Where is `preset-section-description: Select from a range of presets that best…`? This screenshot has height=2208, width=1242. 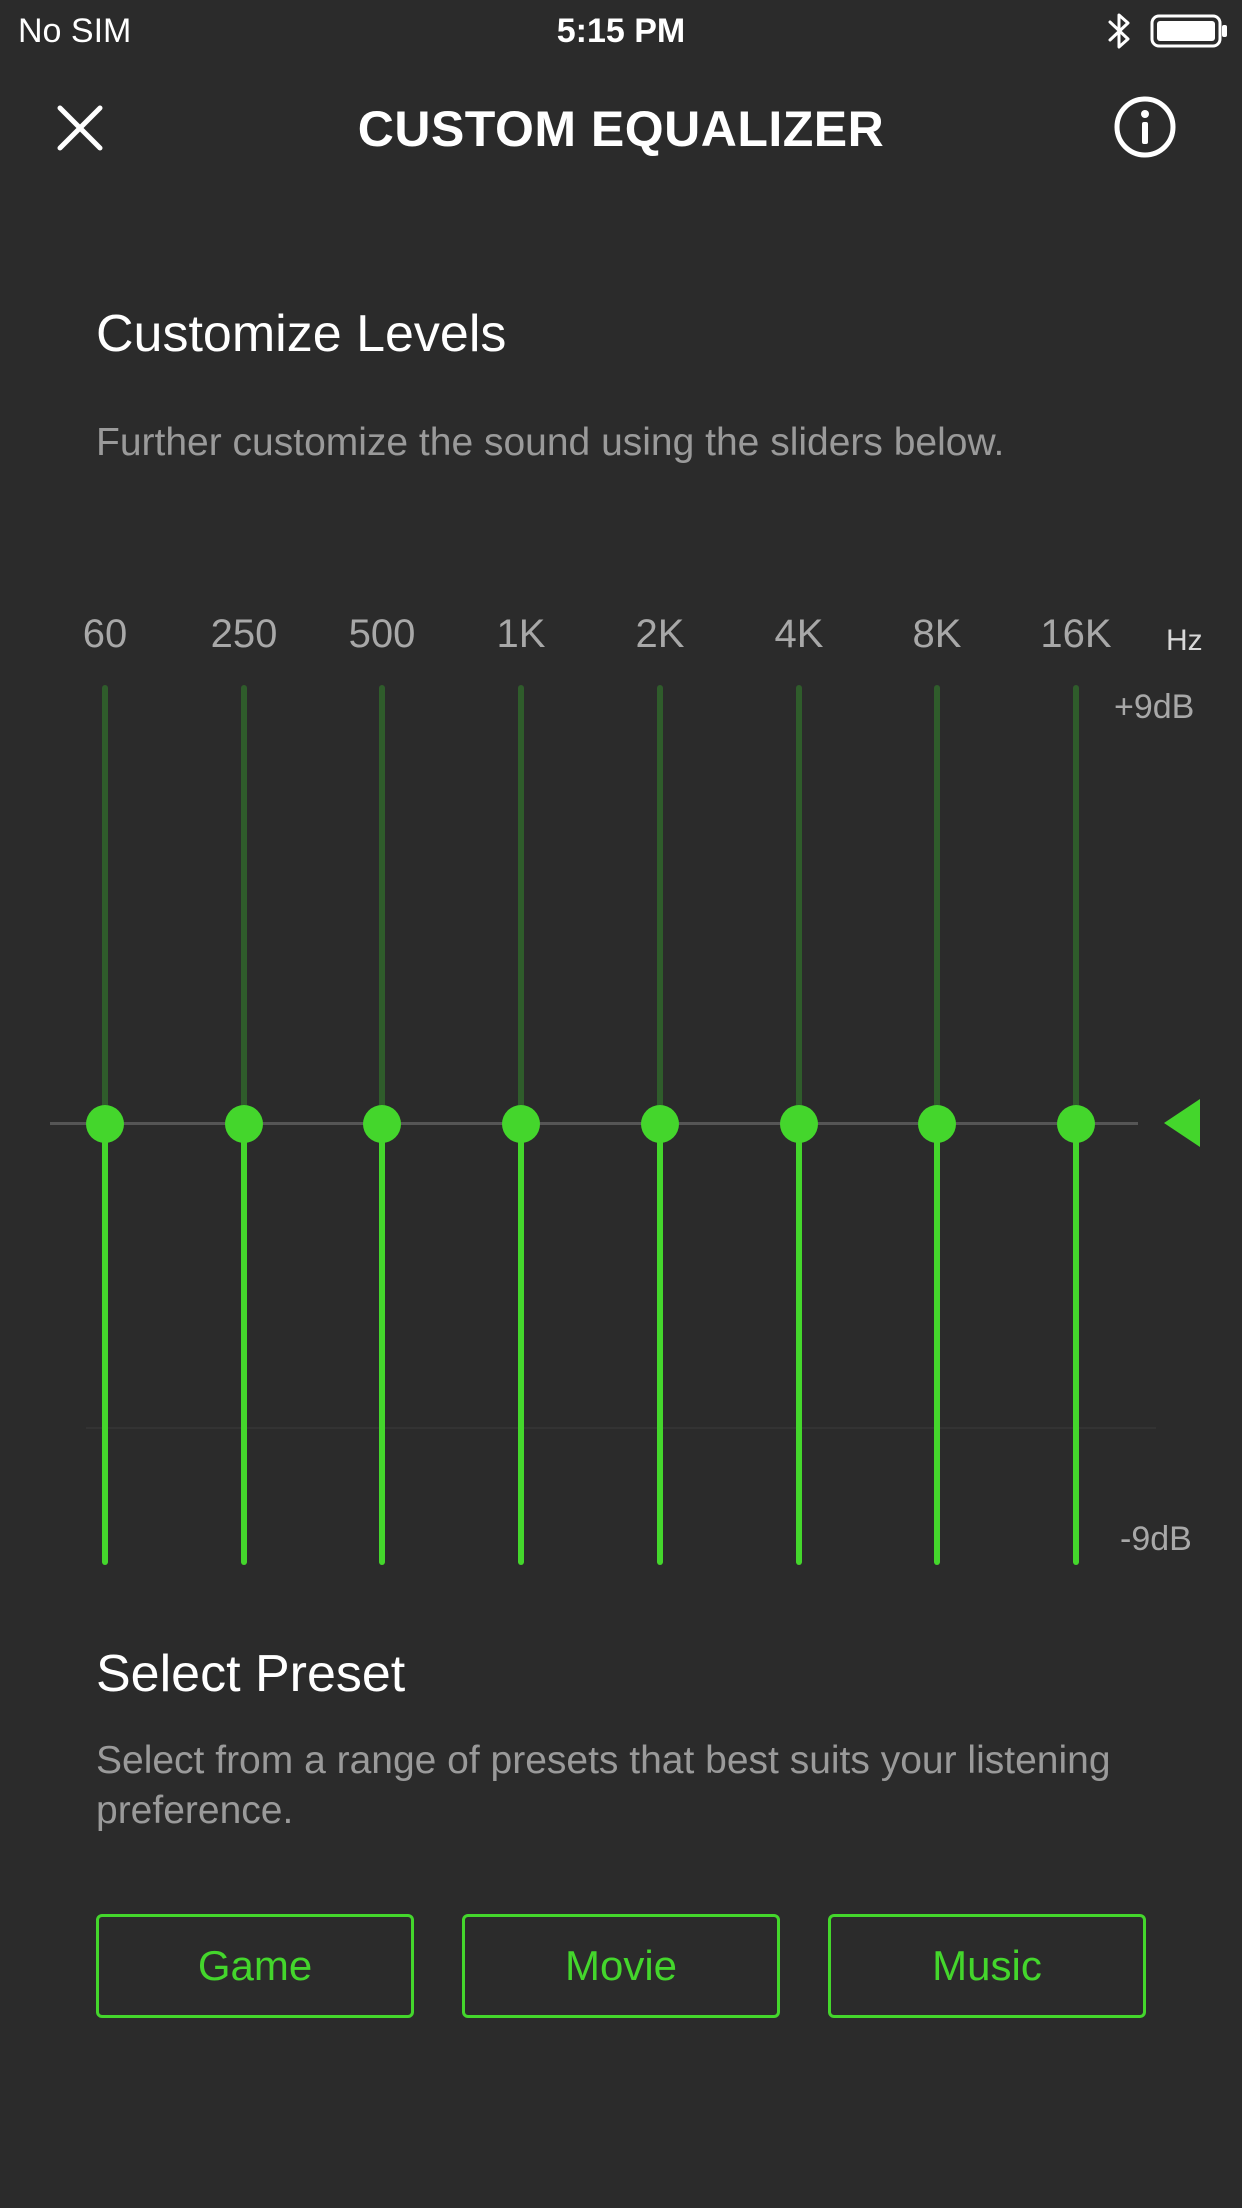
preset-section-description: Select from a range of presets that best… is located at coordinates (603, 1785).